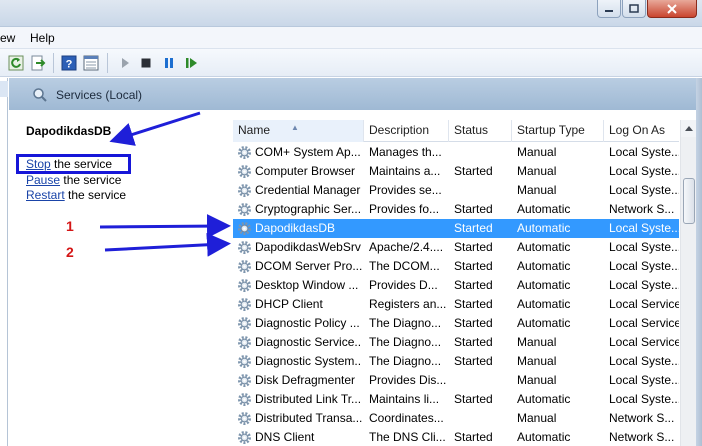  I want to click on export-list-button, so click(38, 63).